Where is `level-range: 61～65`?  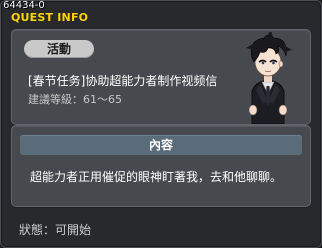
level-range: 61～65 is located at coordinates (102, 99).